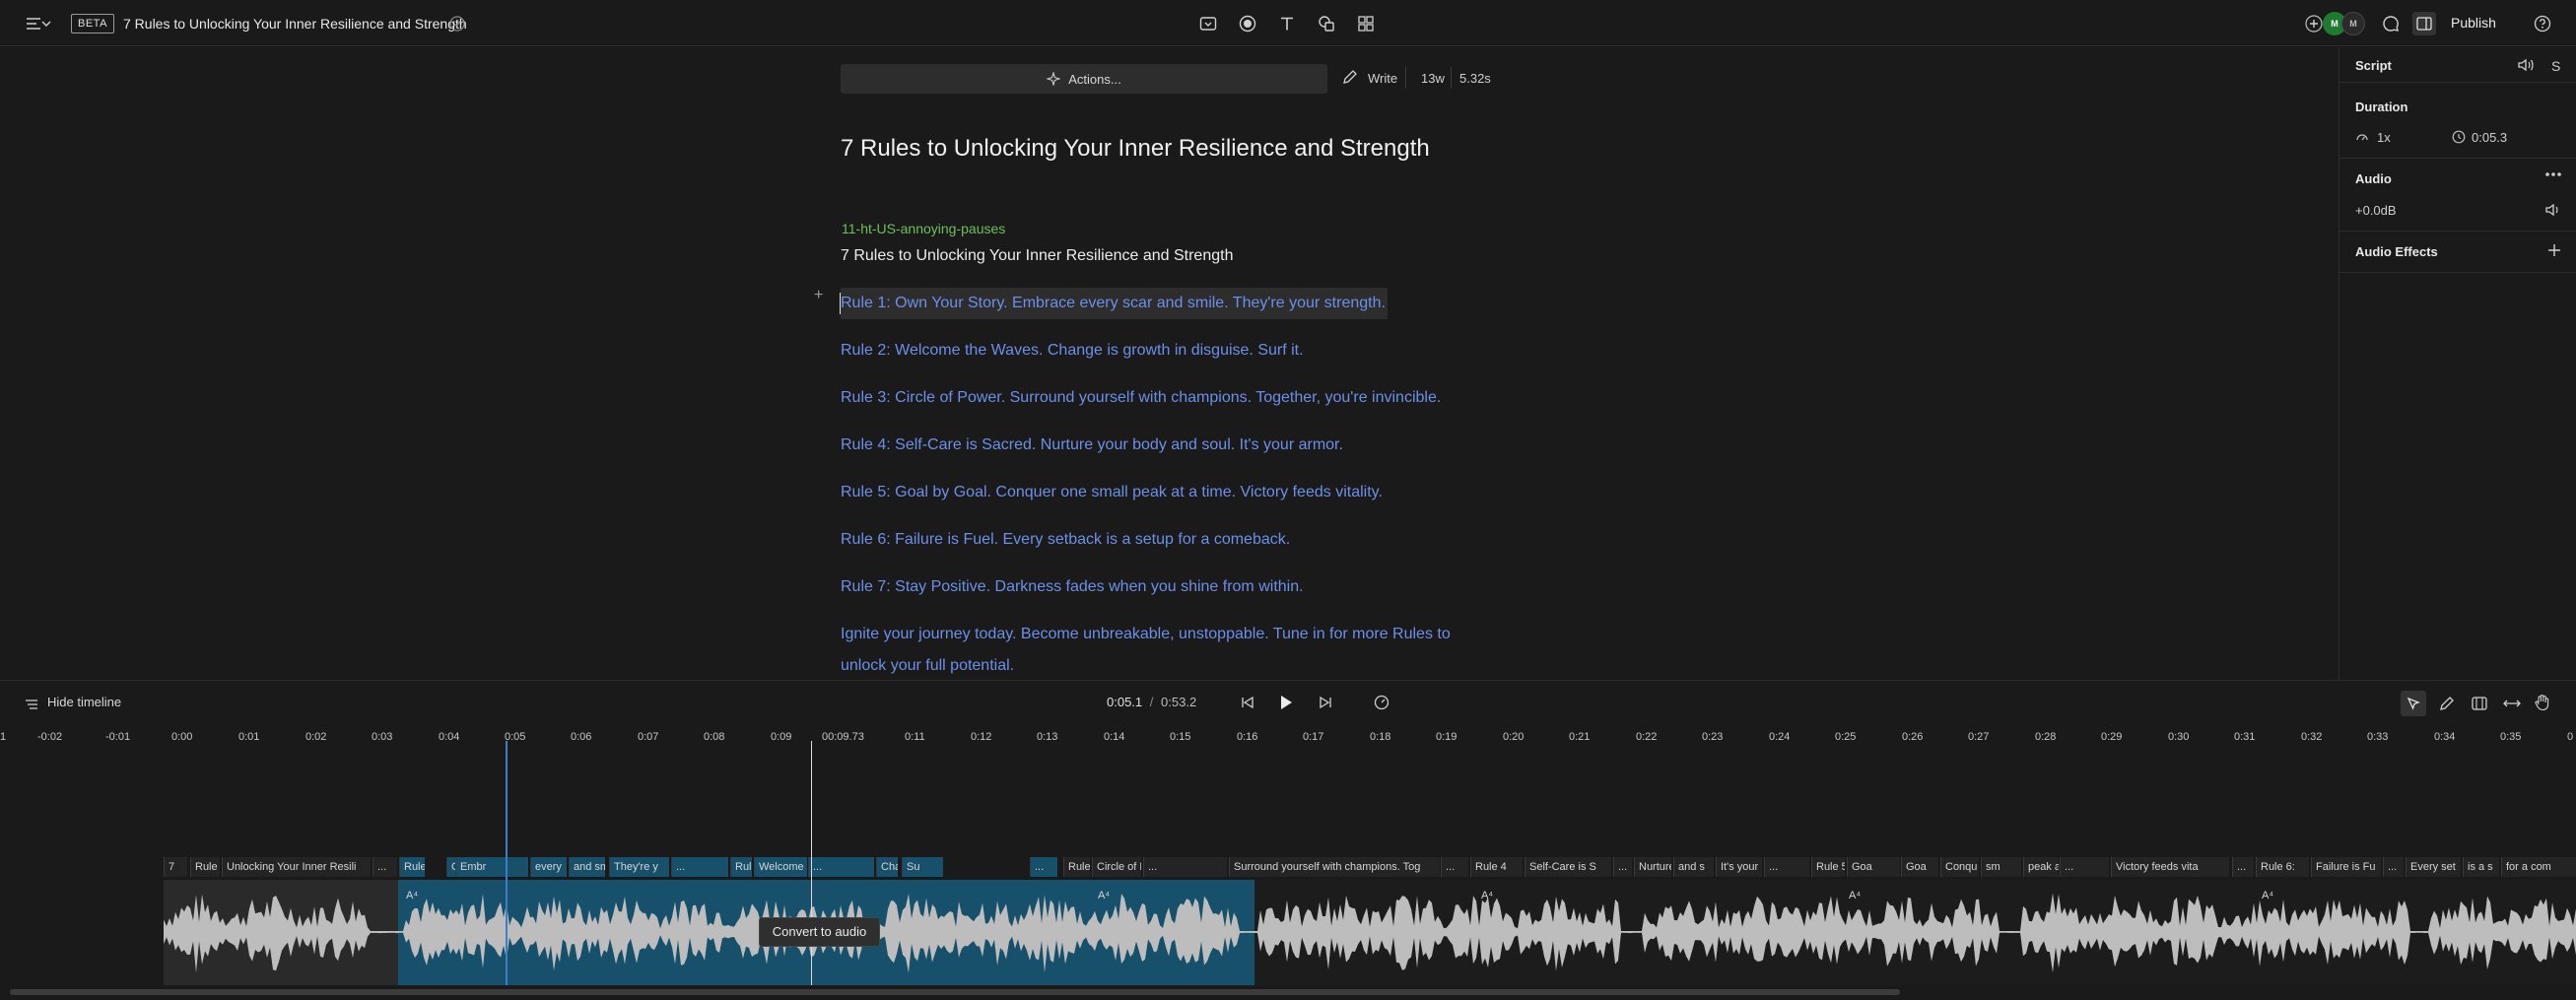 This screenshot has width=2576, height=1000. I want to click on word-chip: Circle of P, so click(1116, 867).